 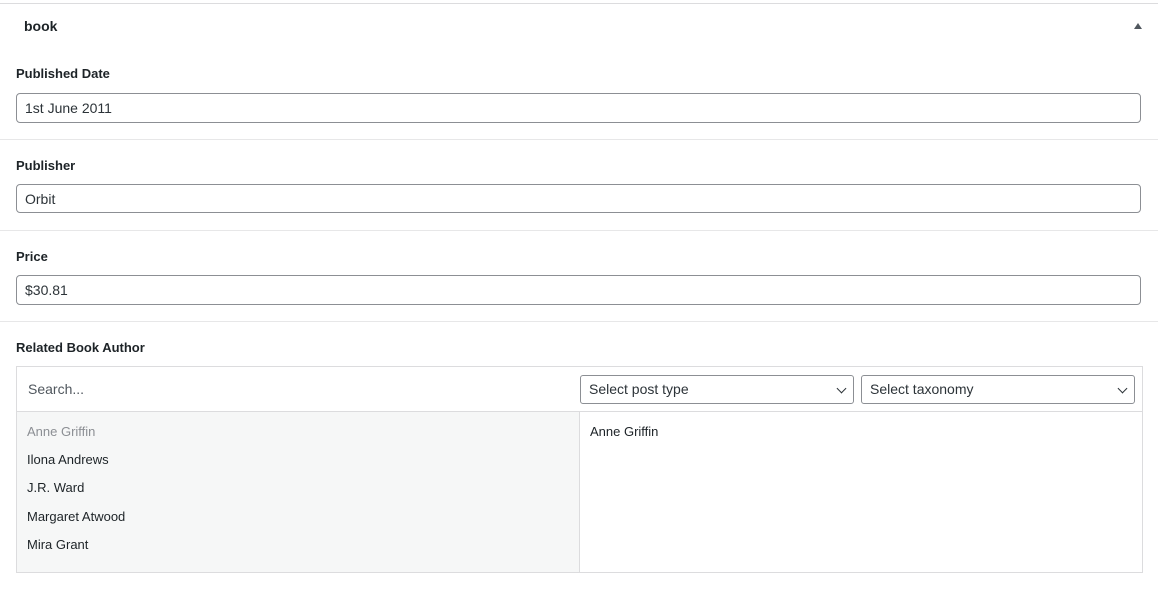 I want to click on published-date-label: Published Date, so click(x=63, y=73).